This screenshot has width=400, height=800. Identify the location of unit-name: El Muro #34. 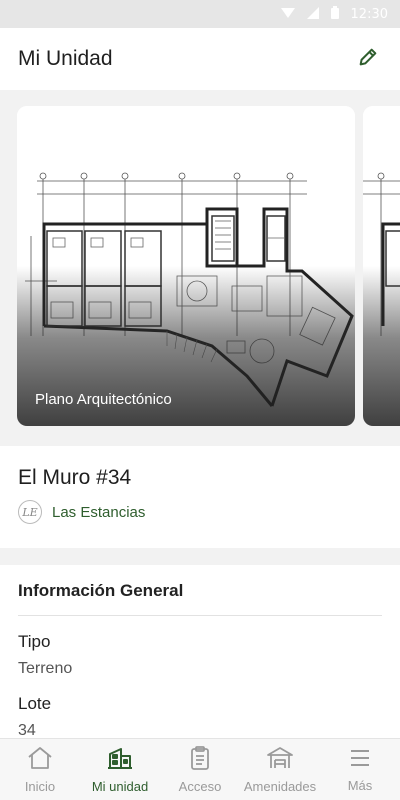
(75, 477).